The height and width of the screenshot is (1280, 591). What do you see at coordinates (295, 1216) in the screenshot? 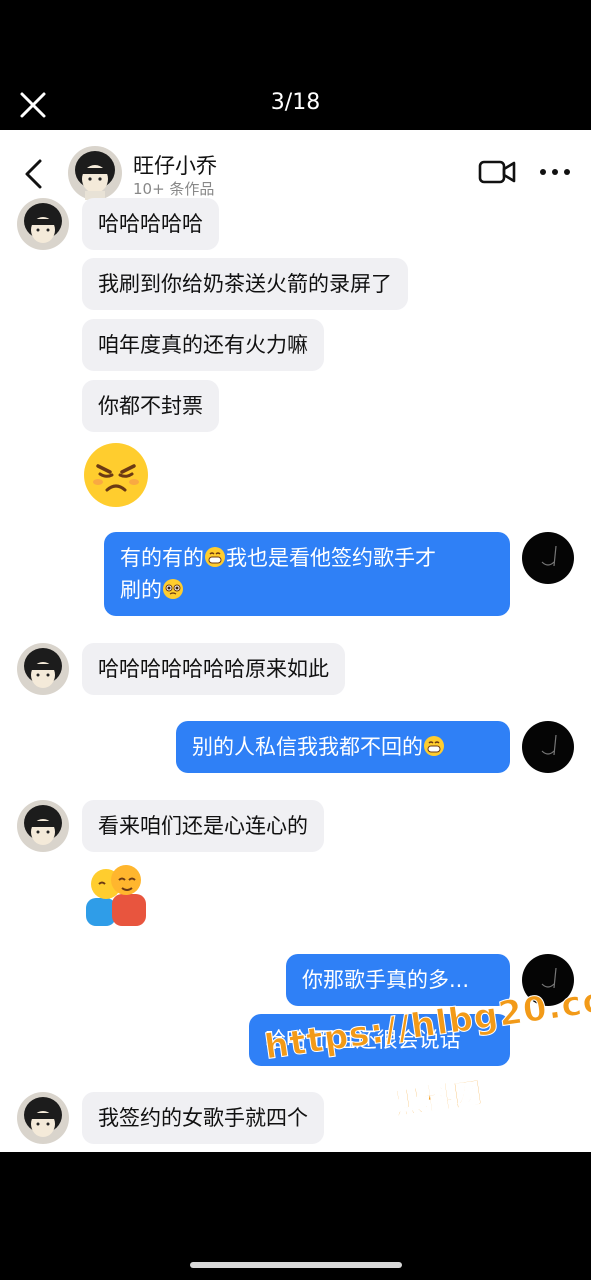
I see `viewer-bottom-bar` at bounding box center [295, 1216].